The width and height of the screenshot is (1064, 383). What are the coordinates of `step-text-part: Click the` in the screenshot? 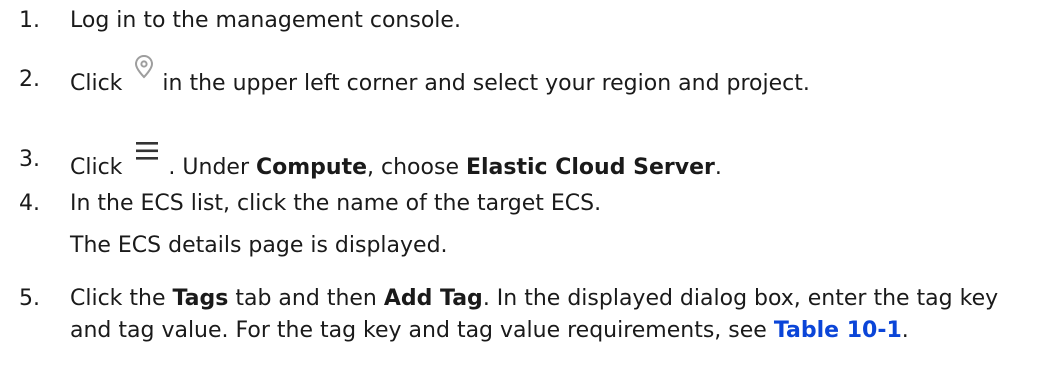 It's located at (121, 298).